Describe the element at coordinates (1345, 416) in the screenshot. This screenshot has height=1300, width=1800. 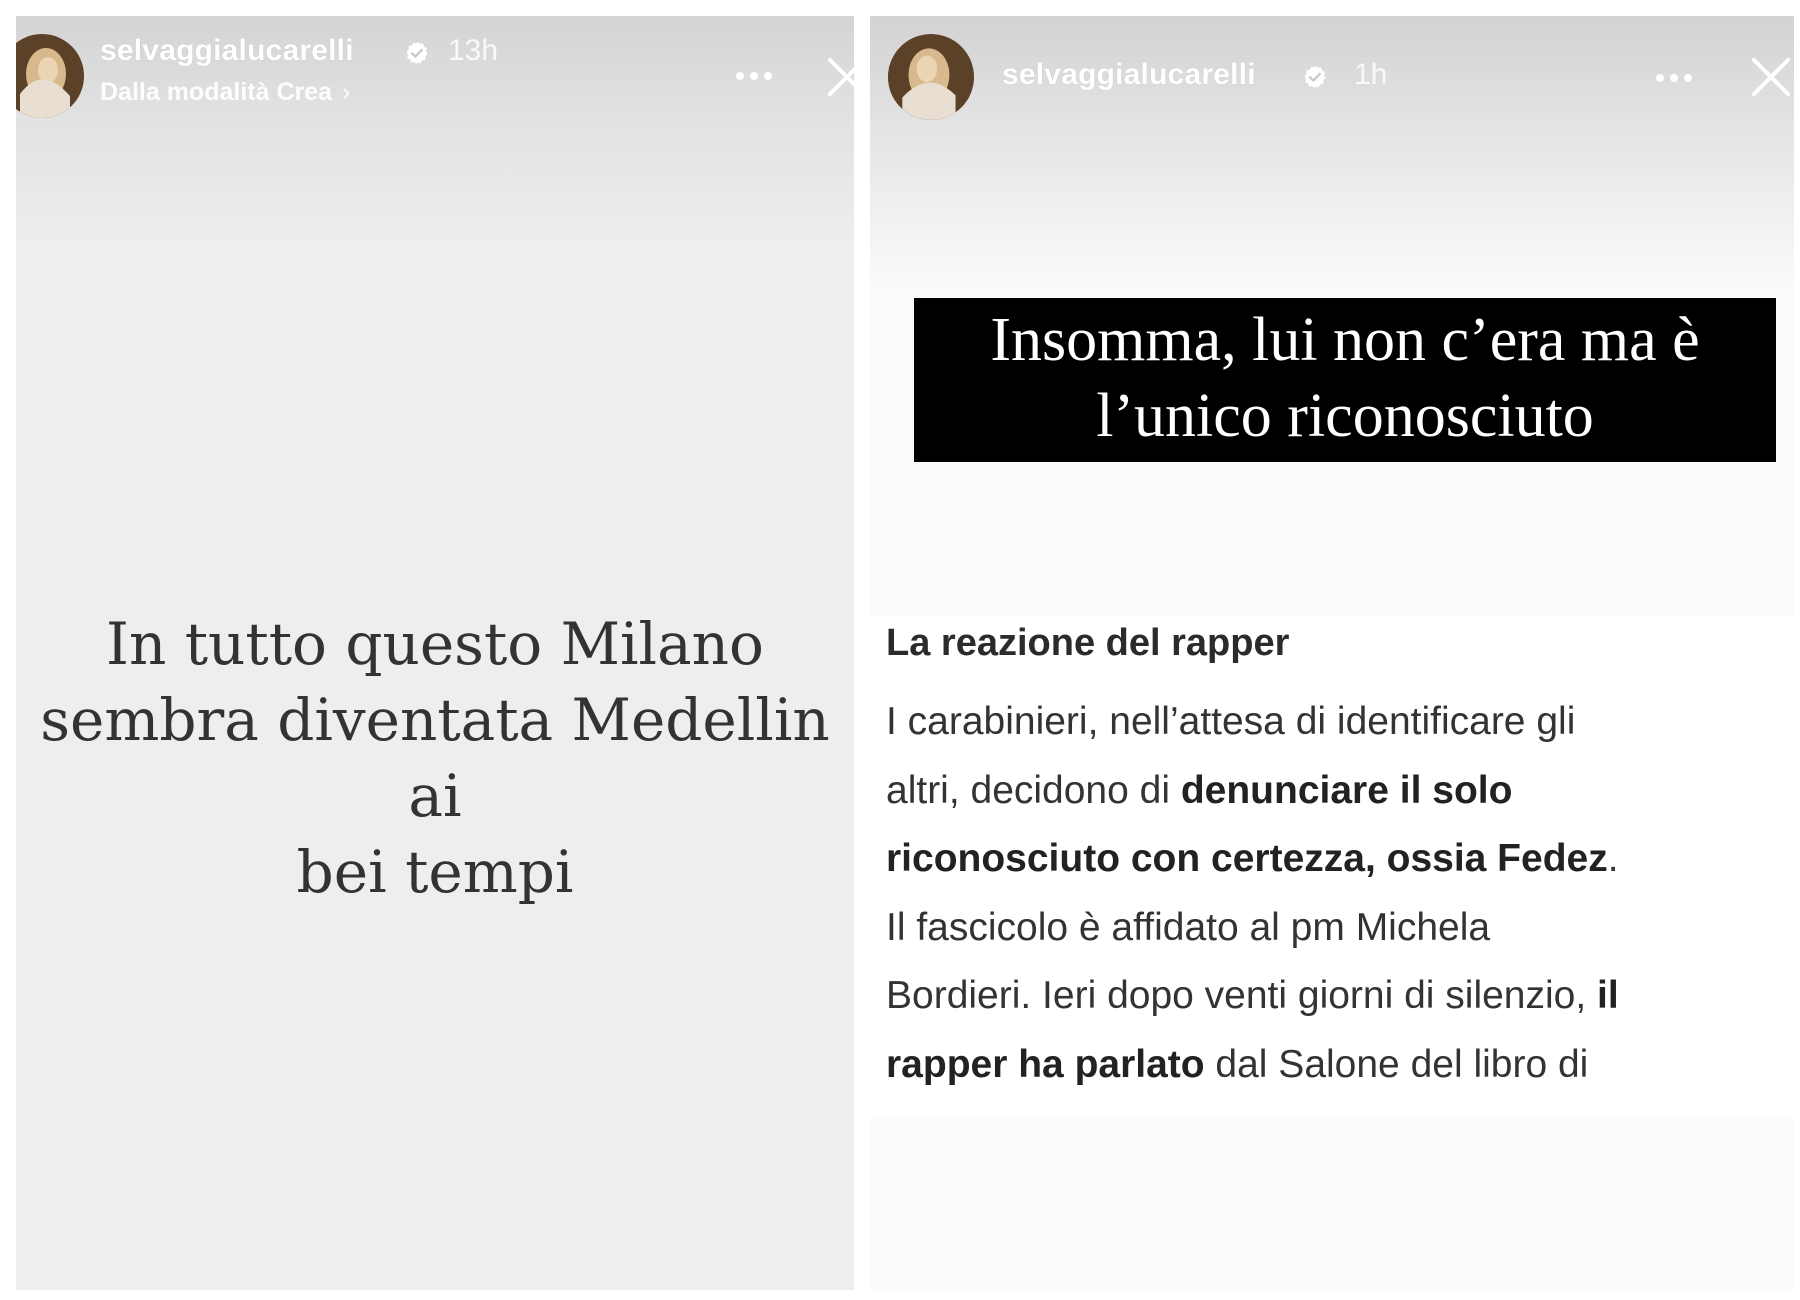
I see `banner-line: l’unico riconosciuto` at that location.